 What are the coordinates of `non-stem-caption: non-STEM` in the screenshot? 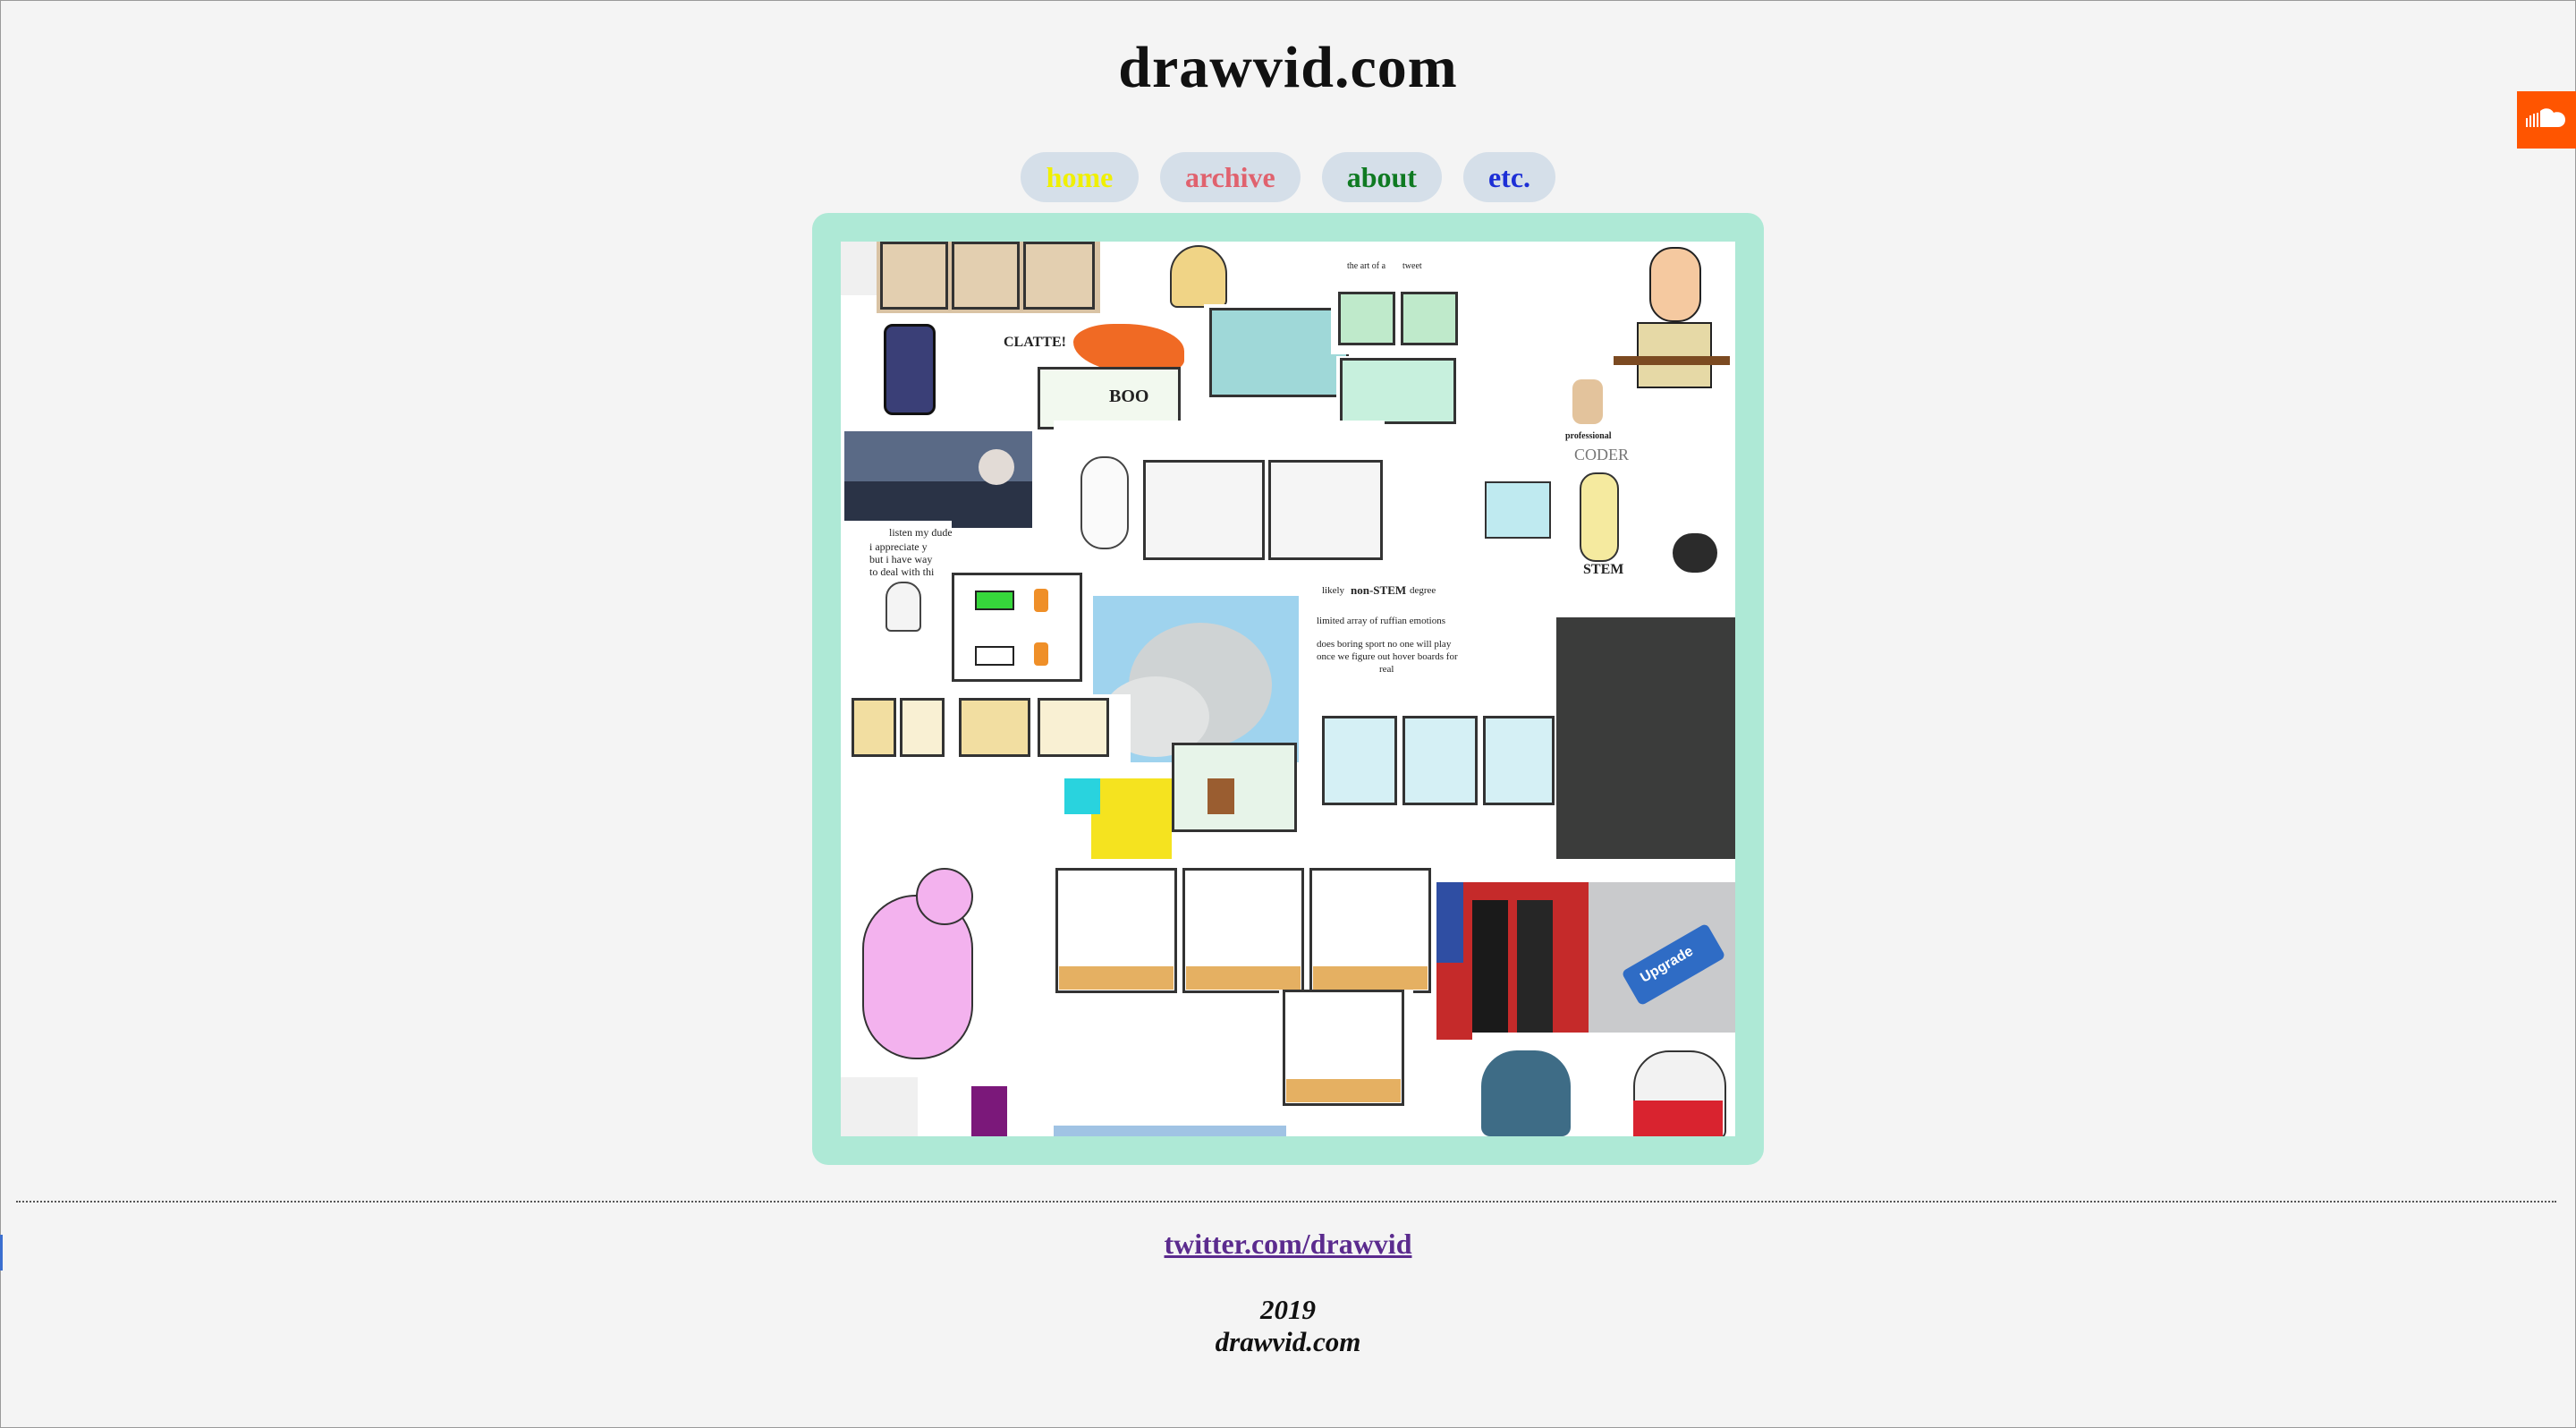 It's located at (1379, 590).